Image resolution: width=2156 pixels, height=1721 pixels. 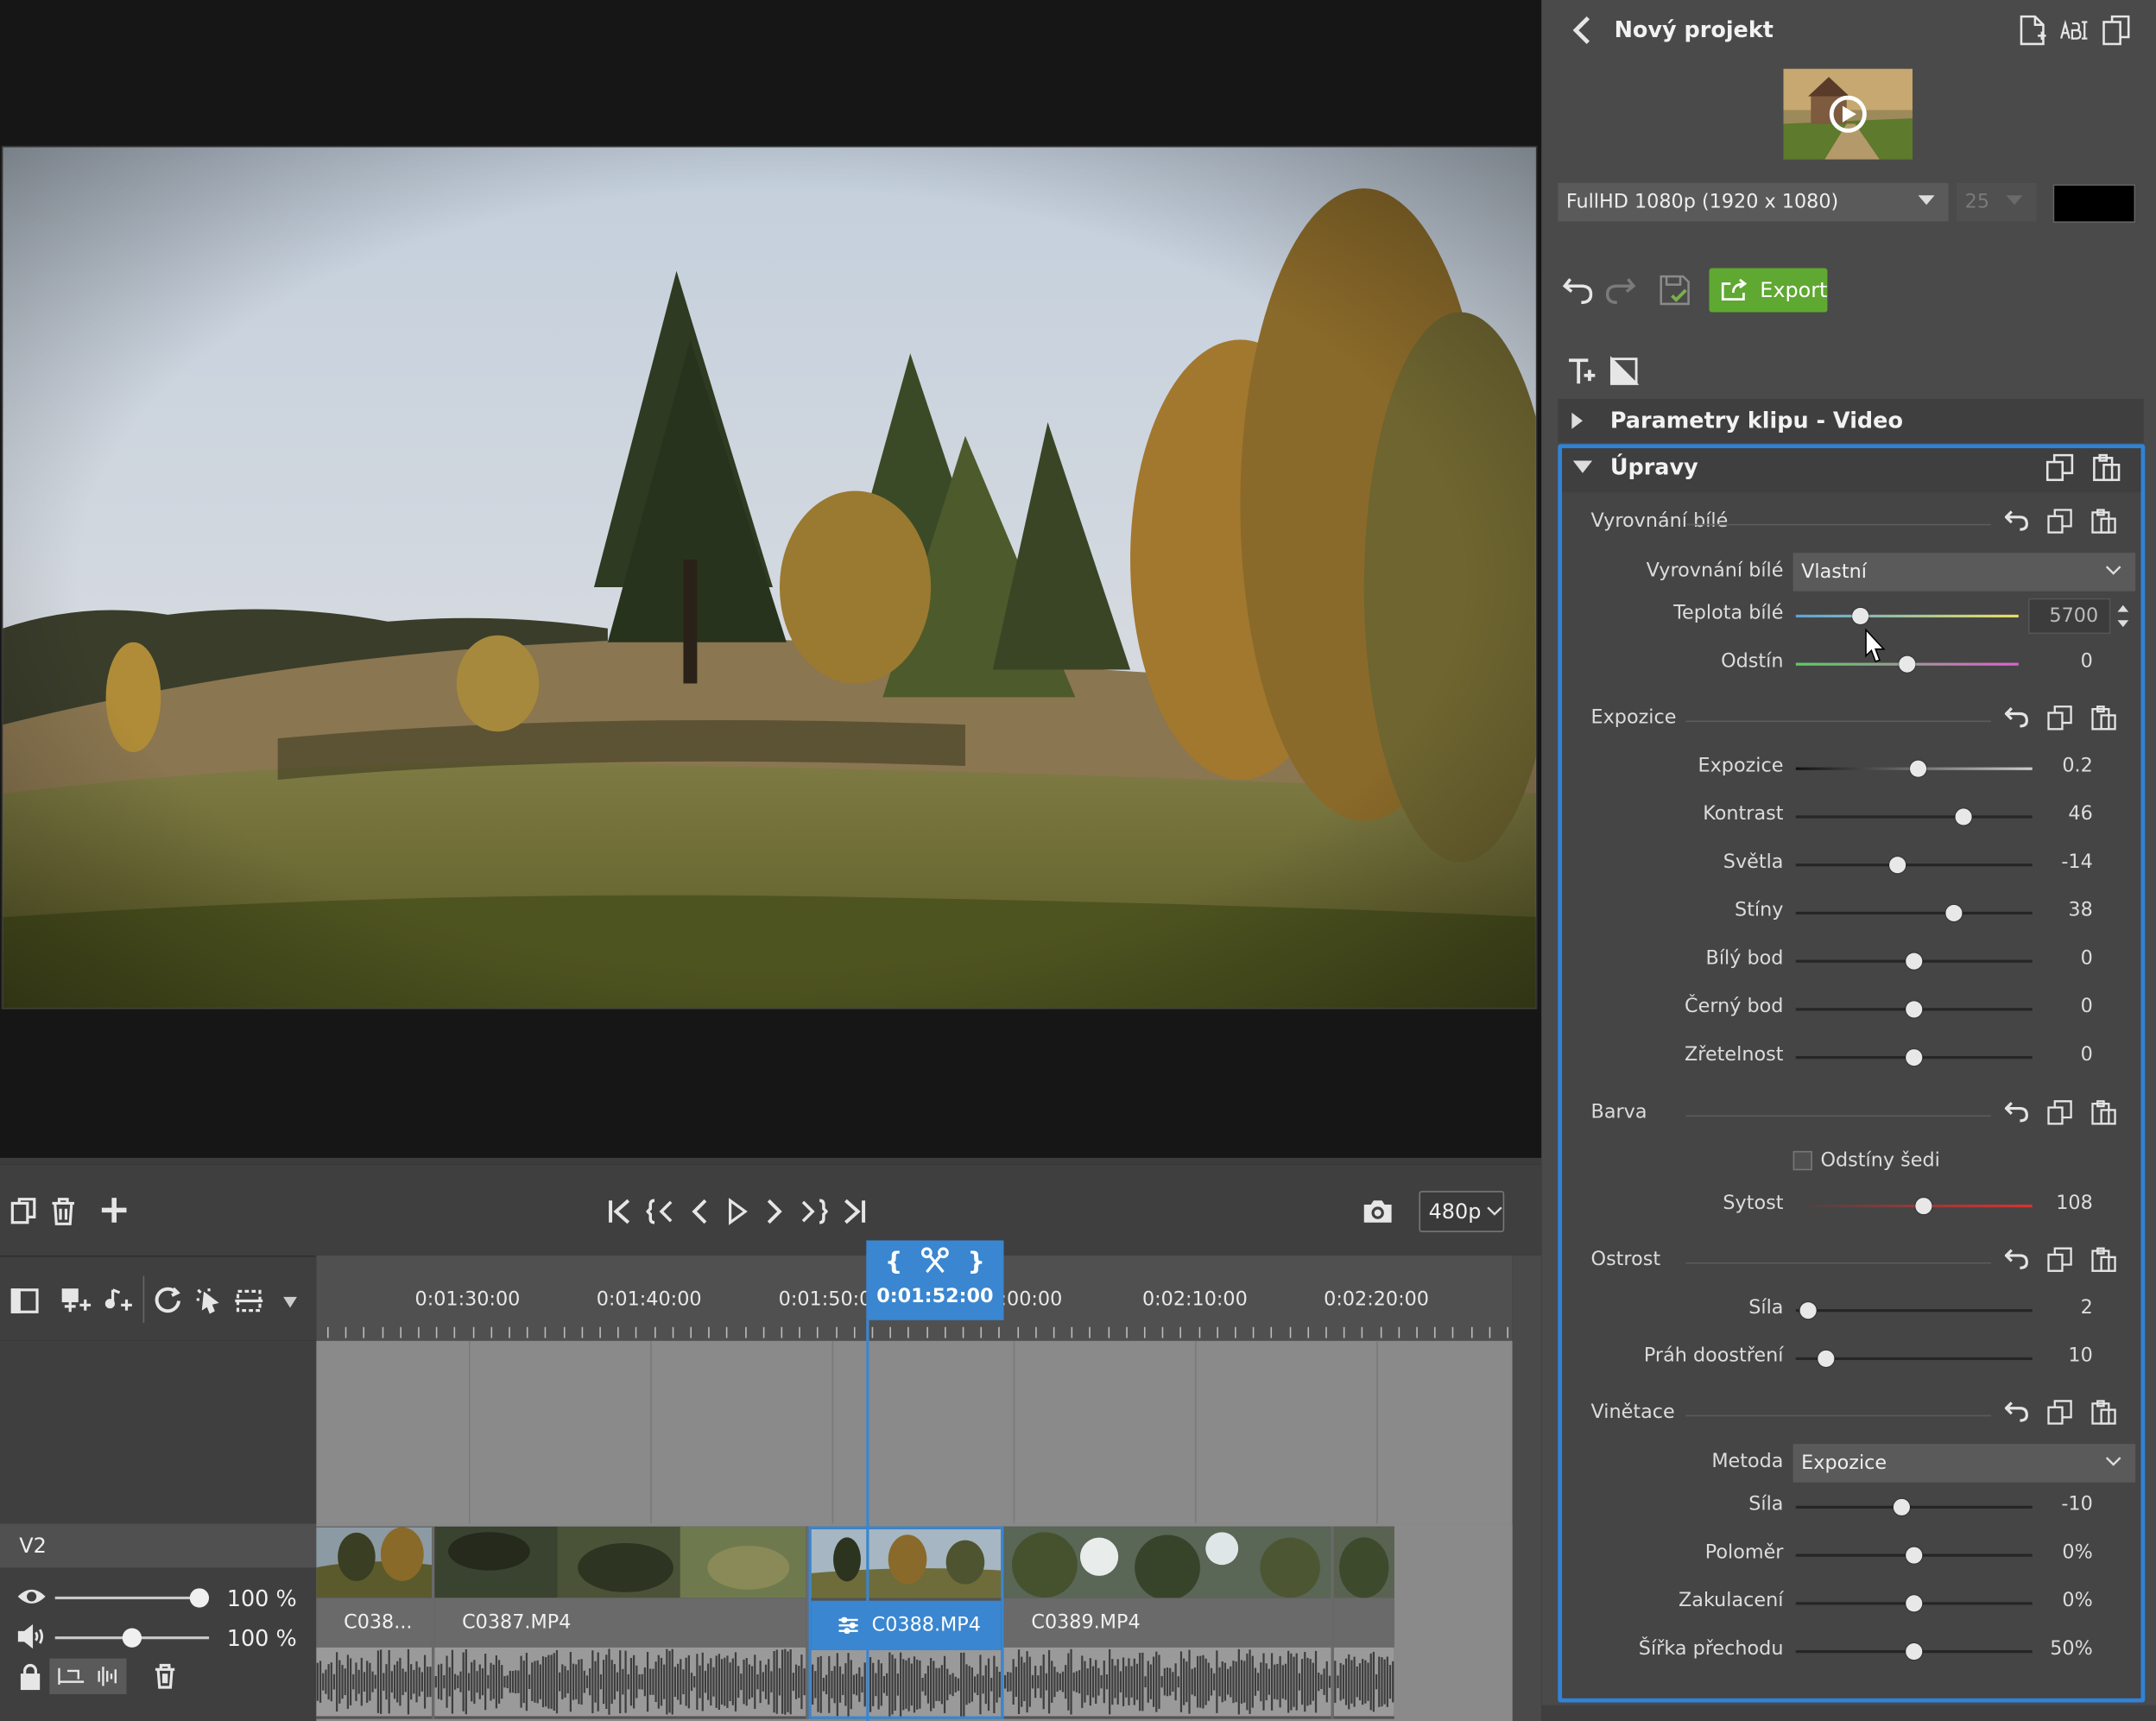 I want to click on panel-toggle-icon, so click(x=25, y=1301).